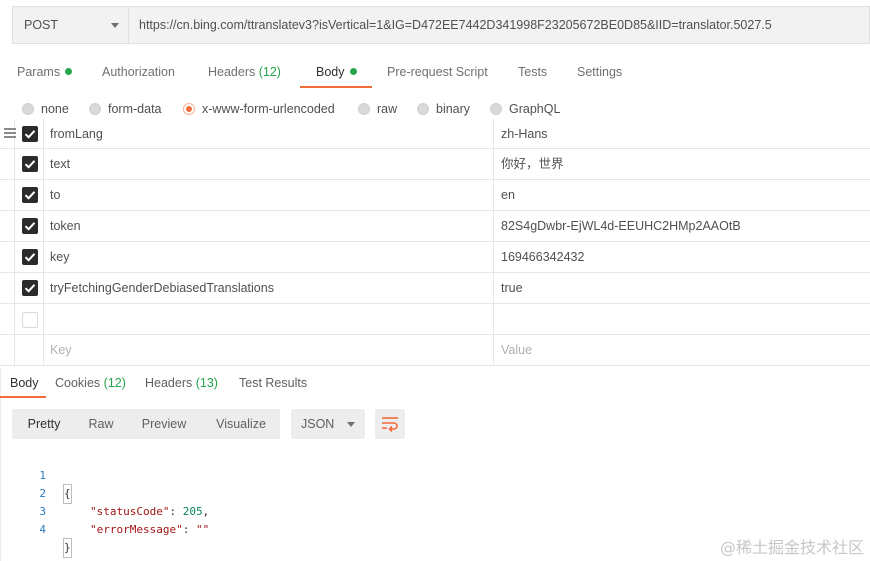 The height and width of the screenshot is (561, 870). I want to click on radio-binary: binary, so click(443, 109).